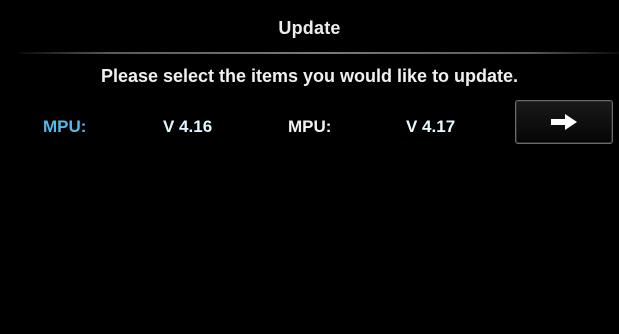  I want to click on next-update-button, so click(564, 122).